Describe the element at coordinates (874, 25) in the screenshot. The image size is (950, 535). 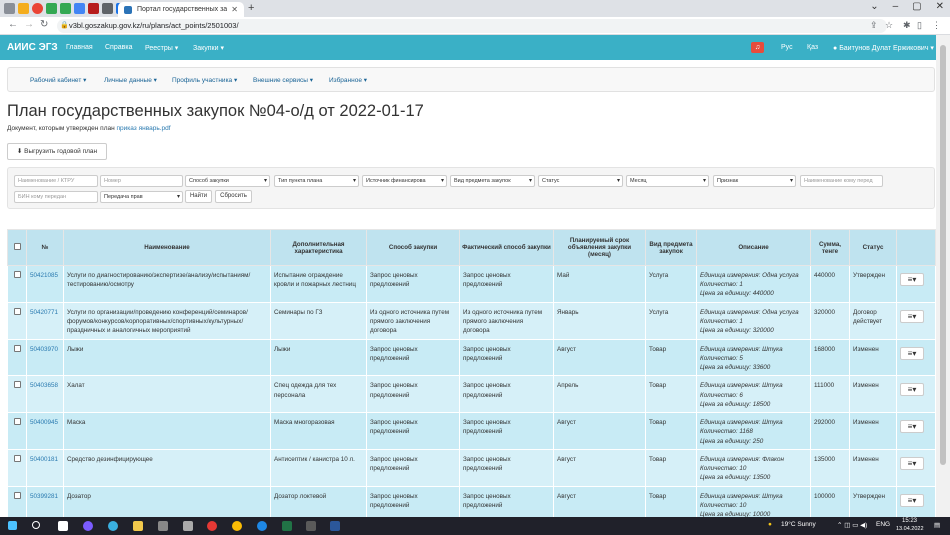
I see `share-icon: ⇪` at that location.